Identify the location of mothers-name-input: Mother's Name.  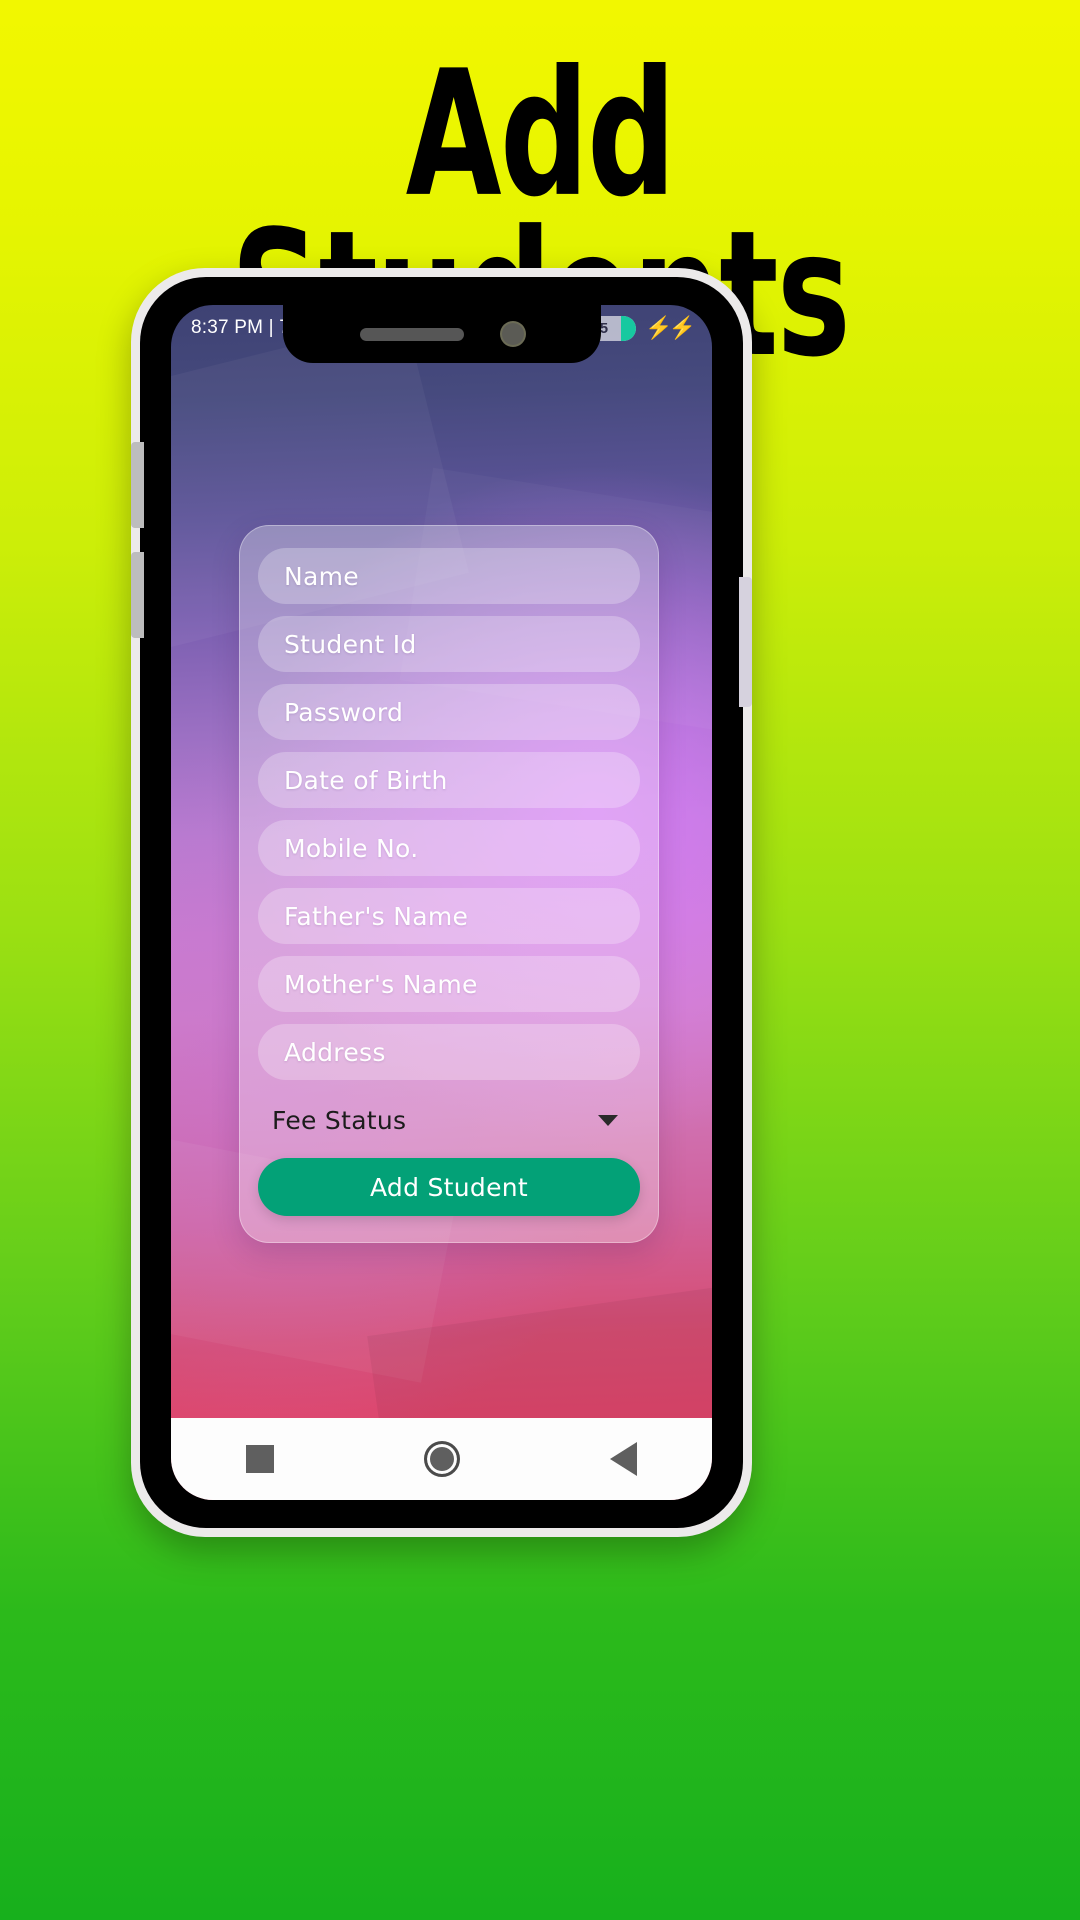
(449, 984).